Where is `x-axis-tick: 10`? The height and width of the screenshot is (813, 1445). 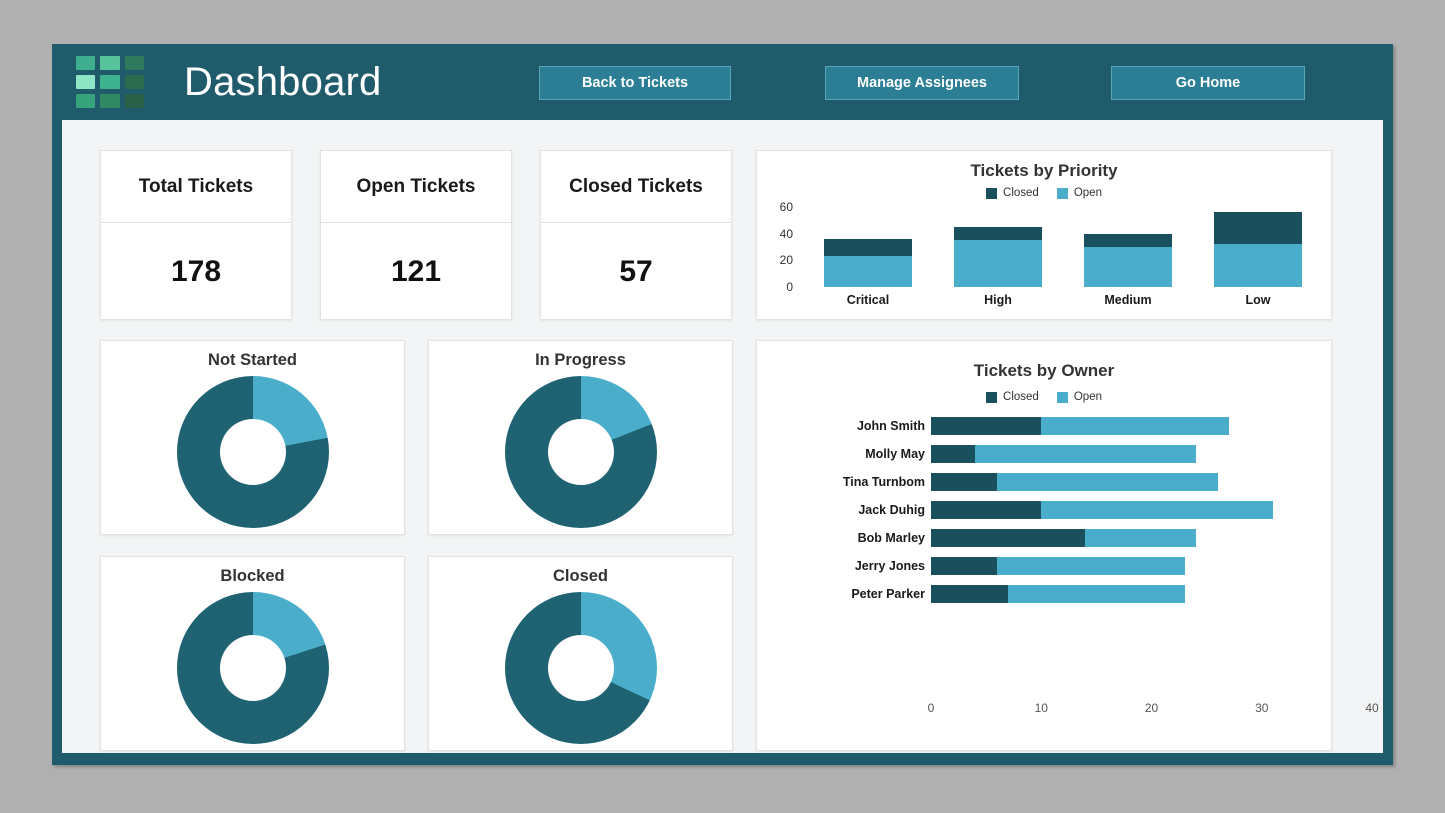
x-axis-tick: 10 is located at coordinates (1041, 708).